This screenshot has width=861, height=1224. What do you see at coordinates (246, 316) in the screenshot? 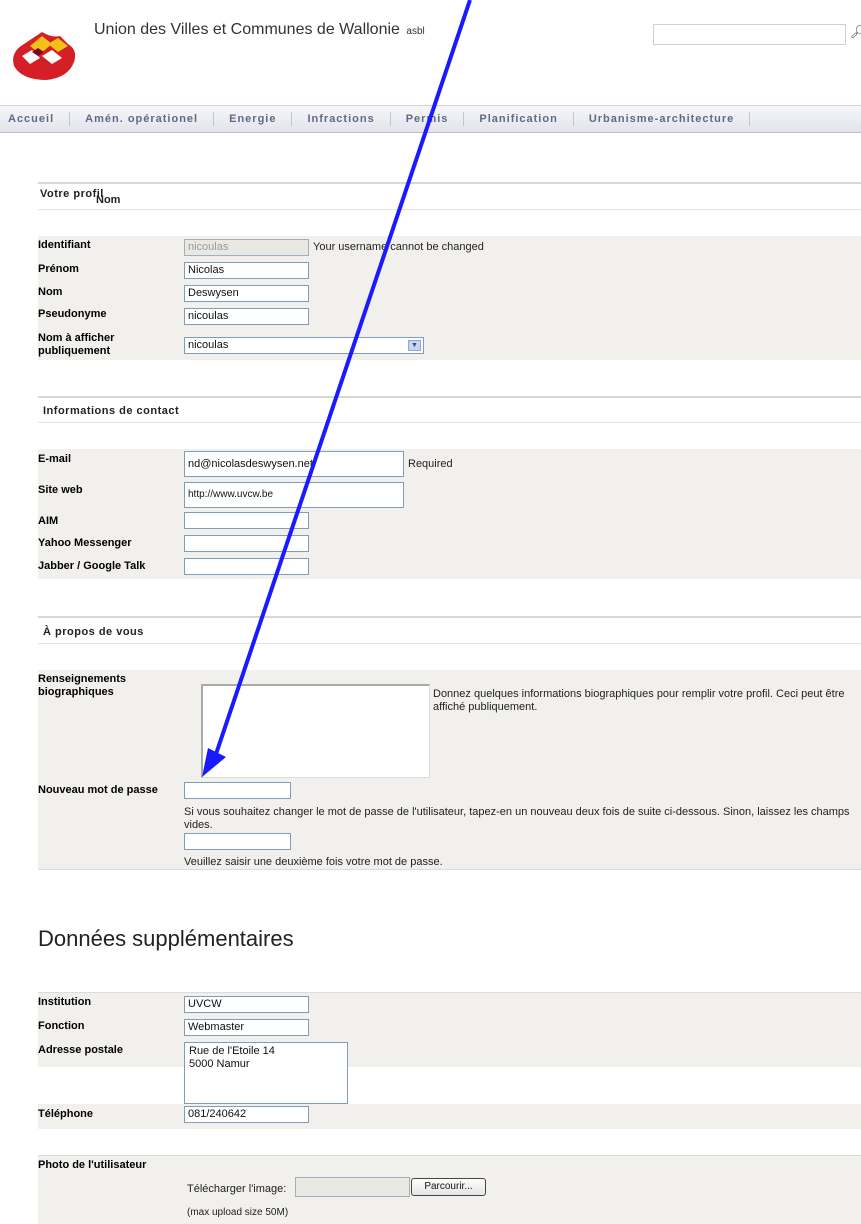
I see `nickname-field: nicoulas` at bounding box center [246, 316].